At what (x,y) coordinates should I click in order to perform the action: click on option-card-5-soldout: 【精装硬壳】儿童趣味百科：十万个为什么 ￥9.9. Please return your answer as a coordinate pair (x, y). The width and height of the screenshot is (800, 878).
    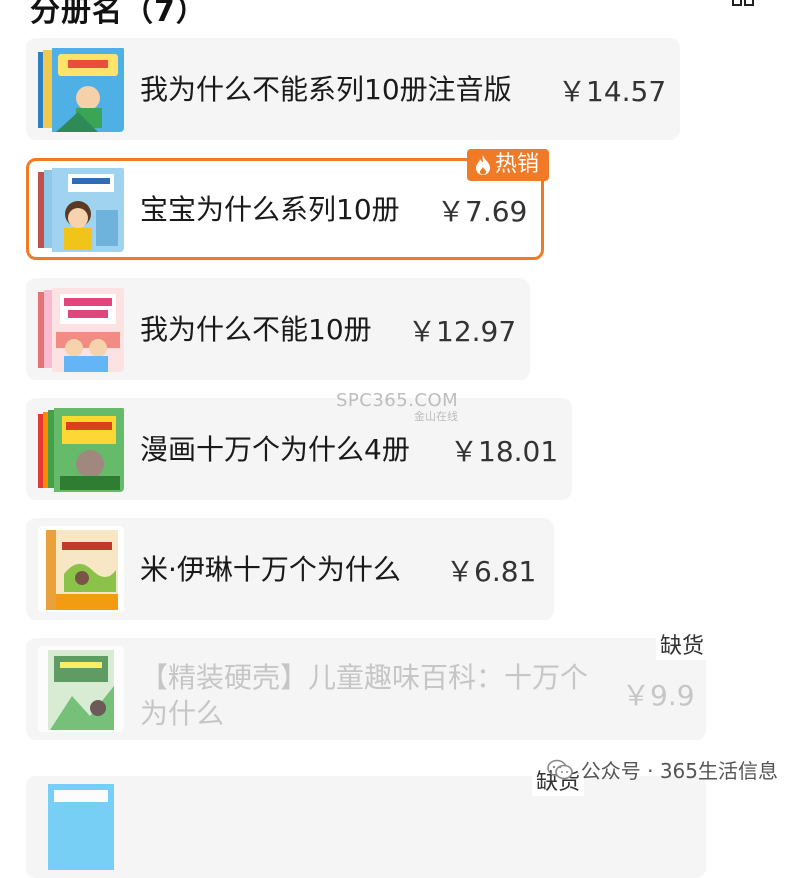
    Looking at the image, I should click on (366, 689).